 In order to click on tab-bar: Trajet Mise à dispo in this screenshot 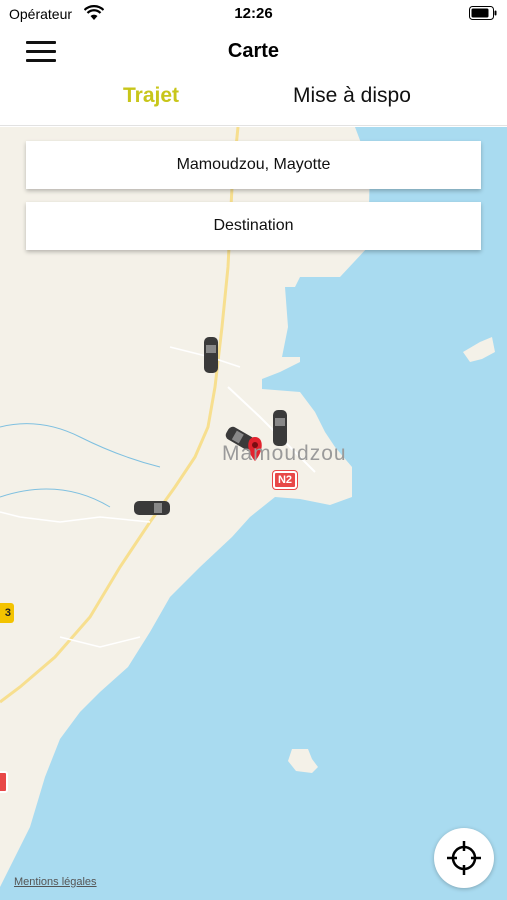, I will do `click(253, 100)`.